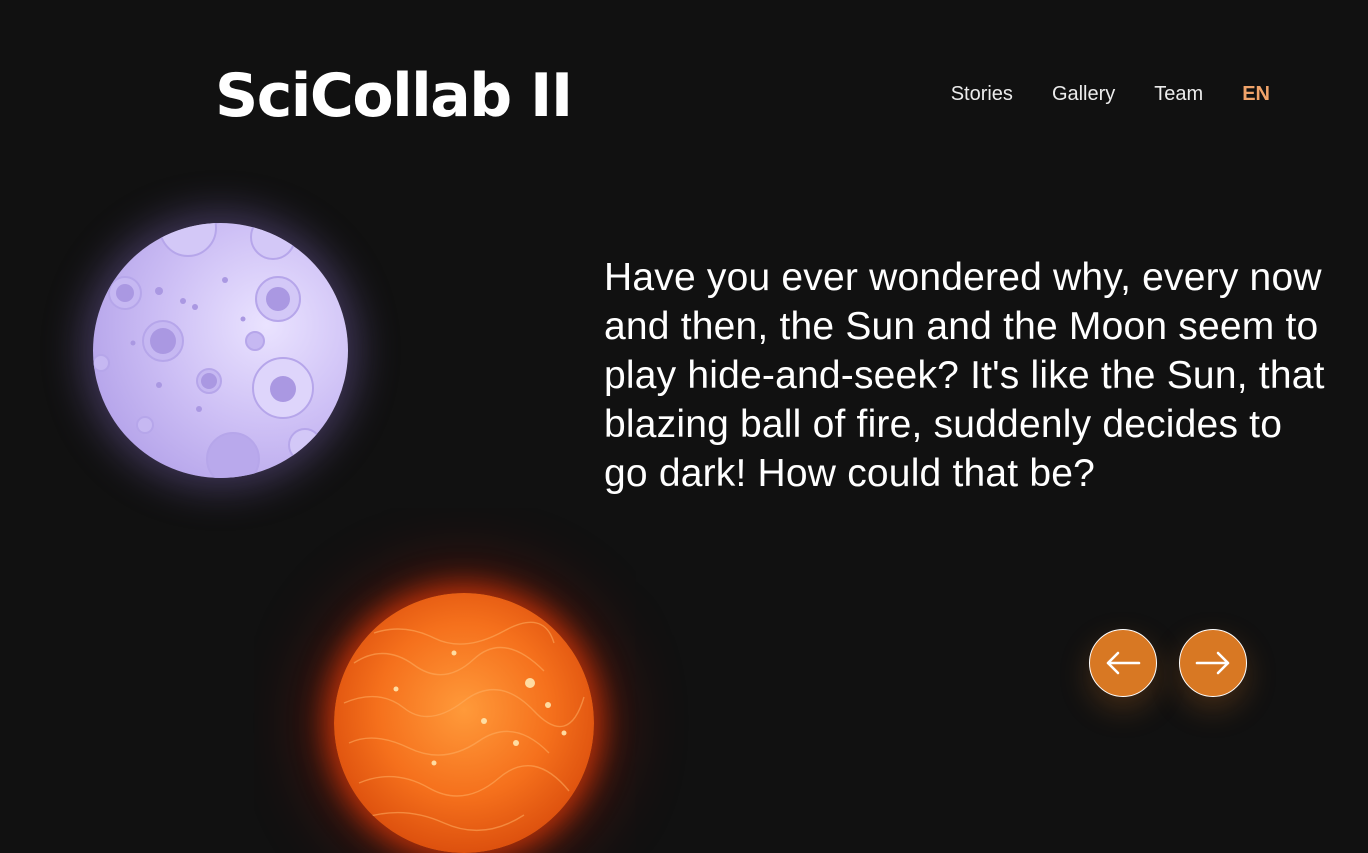 This screenshot has height=853, width=1368. I want to click on nav-gallery-link: Gallery, so click(1083, 94).